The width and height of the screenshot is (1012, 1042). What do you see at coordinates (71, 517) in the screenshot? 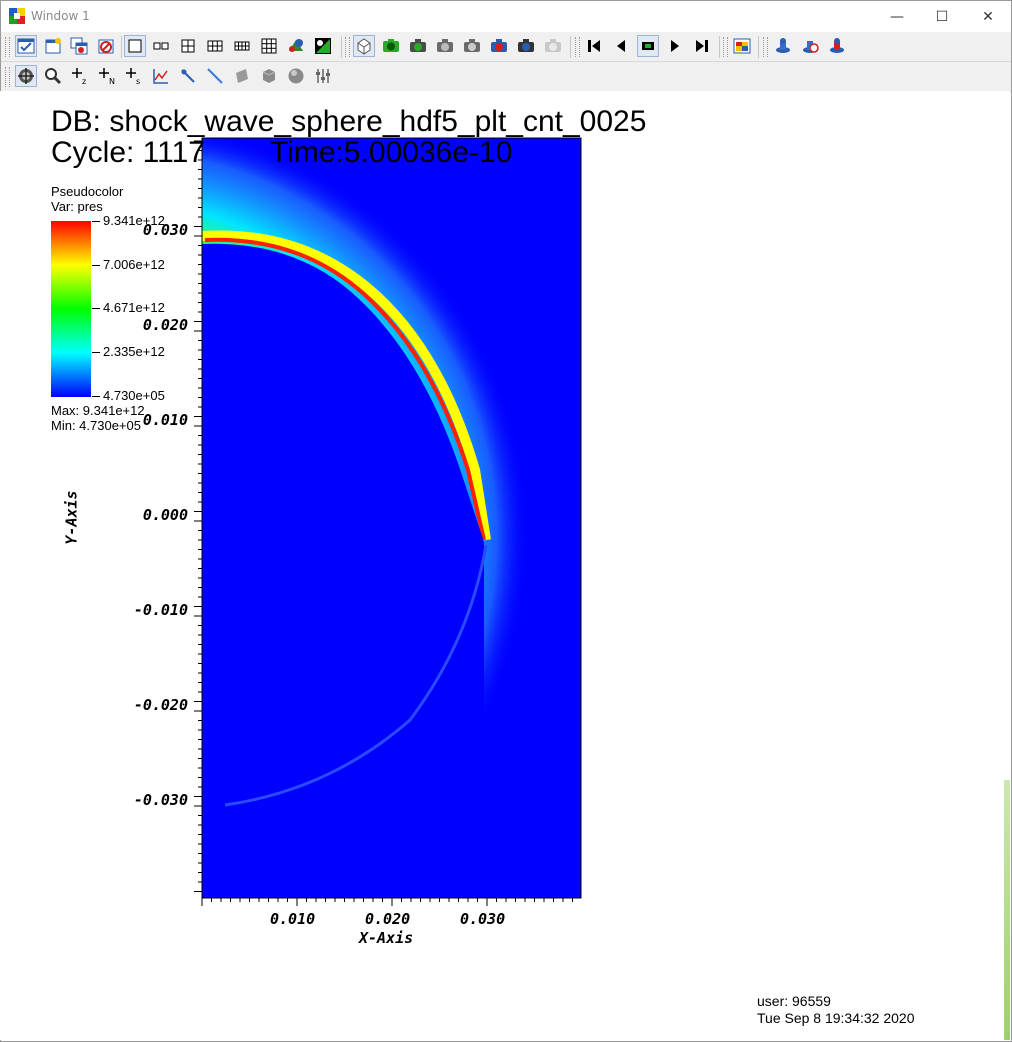
I see `y-axis-title: Y-Axis` at bounding box center [71, 517].